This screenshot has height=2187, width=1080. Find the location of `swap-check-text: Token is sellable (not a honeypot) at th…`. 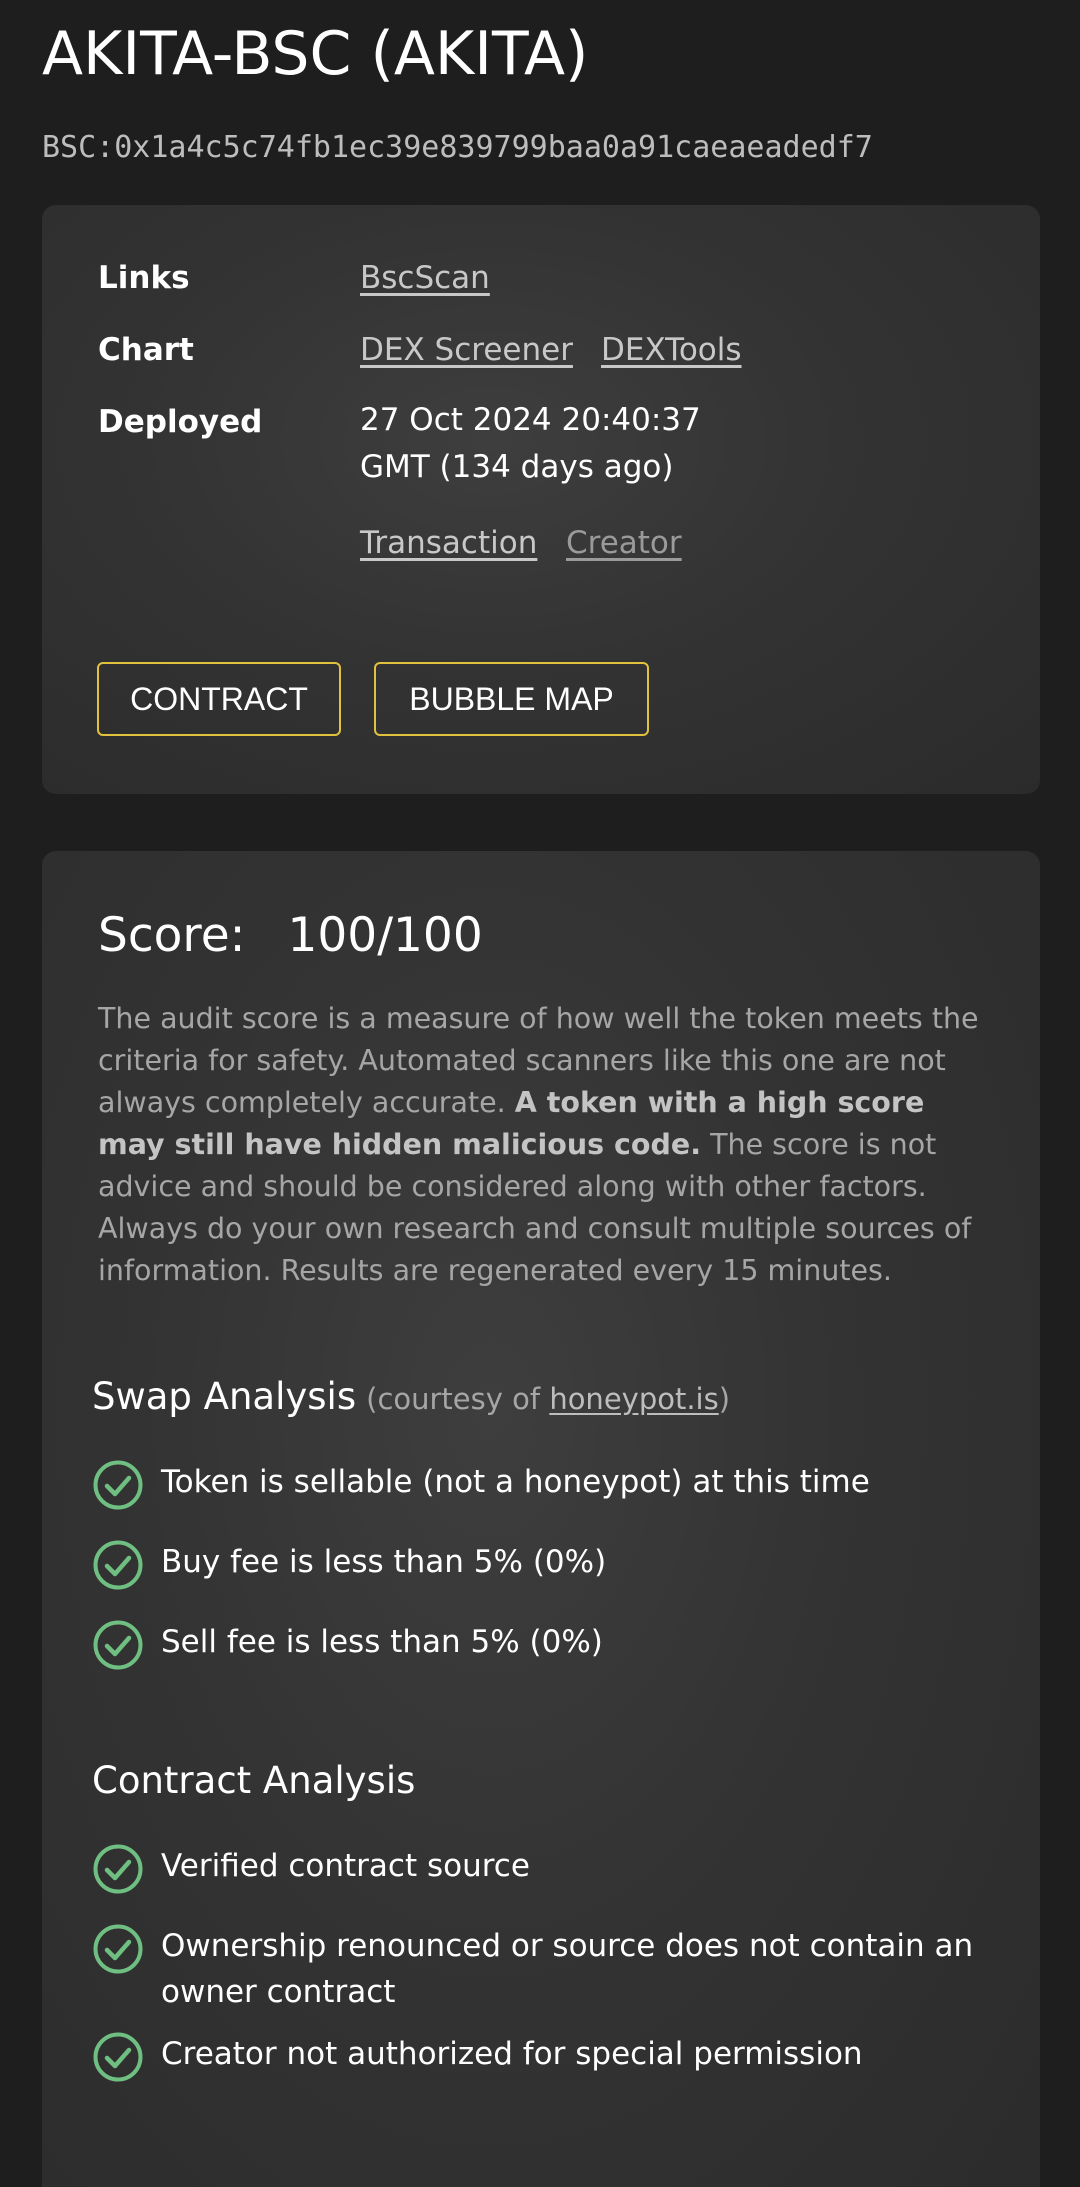

swap-check-text: Token is sellable (not a honeypot) at th… is located at coordinates (515, 1482).